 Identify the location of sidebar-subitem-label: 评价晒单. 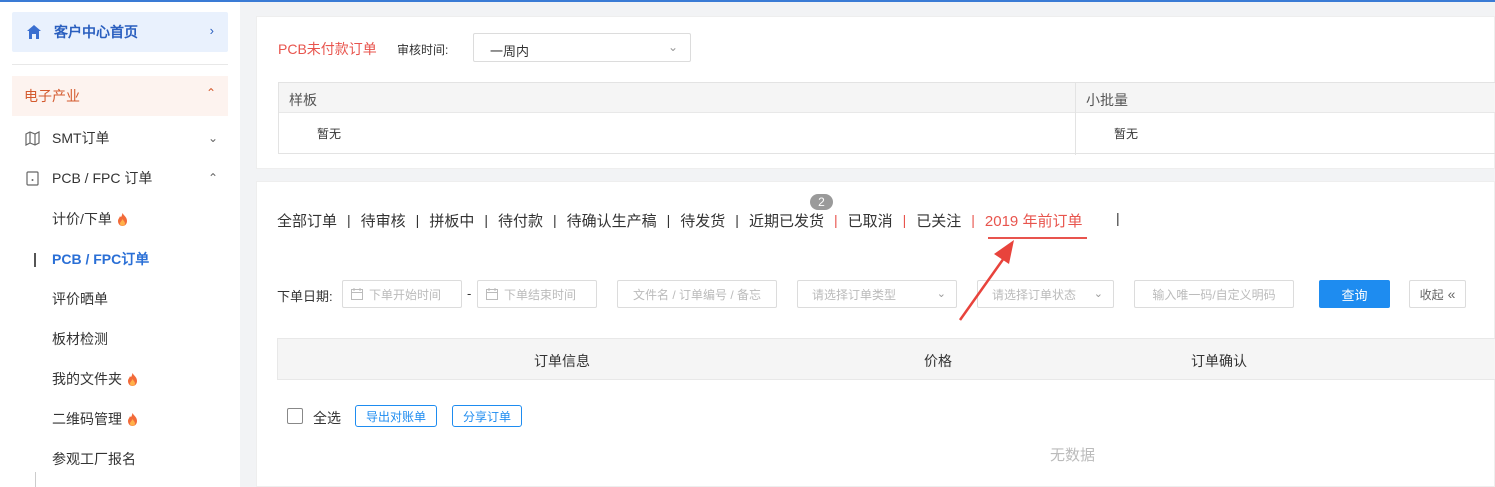
(80, 299).